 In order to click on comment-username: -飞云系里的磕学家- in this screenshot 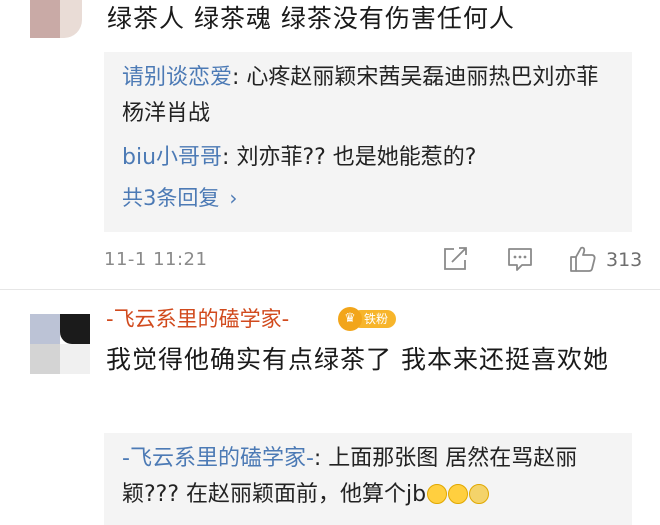, I will do `click(197, 319)`.